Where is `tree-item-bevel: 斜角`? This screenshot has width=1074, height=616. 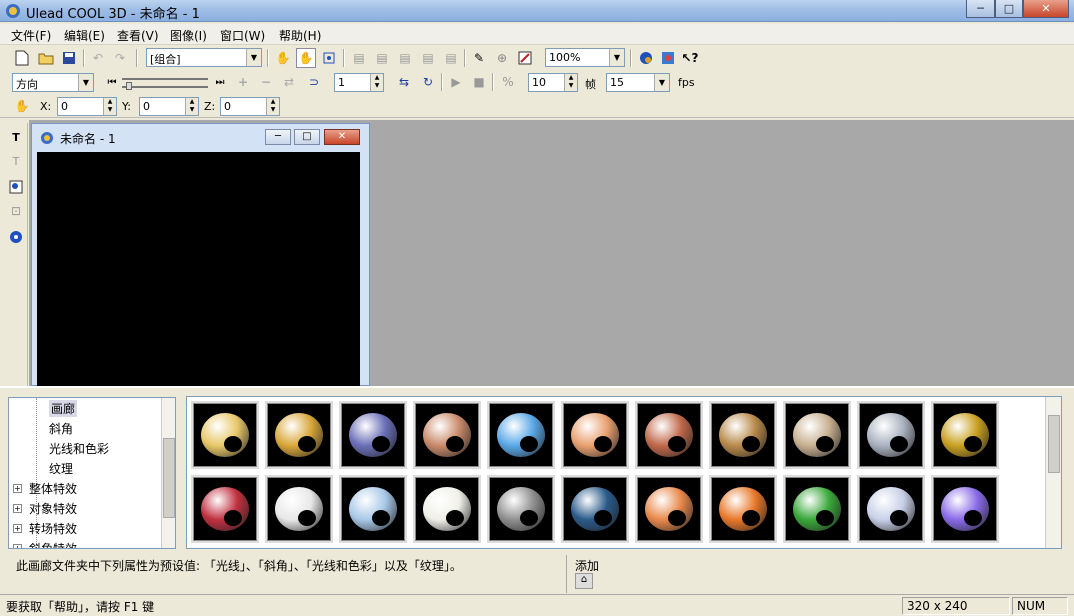
tree-item-bevel: 斜角 is located at coordinates (61, 428).